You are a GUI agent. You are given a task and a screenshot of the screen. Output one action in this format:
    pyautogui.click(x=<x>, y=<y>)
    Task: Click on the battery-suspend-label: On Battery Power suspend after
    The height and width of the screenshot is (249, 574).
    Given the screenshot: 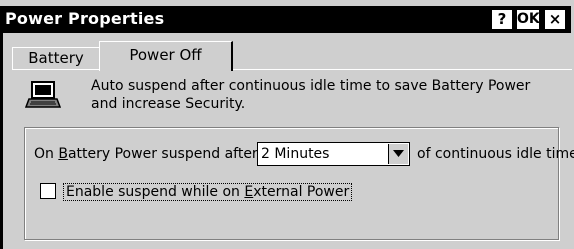 What is the action you would take?
    pyautogui.click(x=146, y=154)
    